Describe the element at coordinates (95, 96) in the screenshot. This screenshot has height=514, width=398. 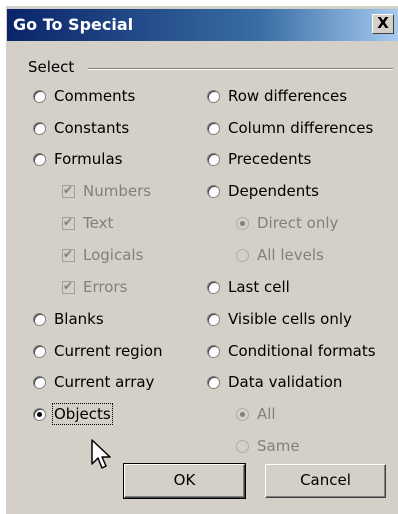
I see `radio-comments-label: Comments` at that location.